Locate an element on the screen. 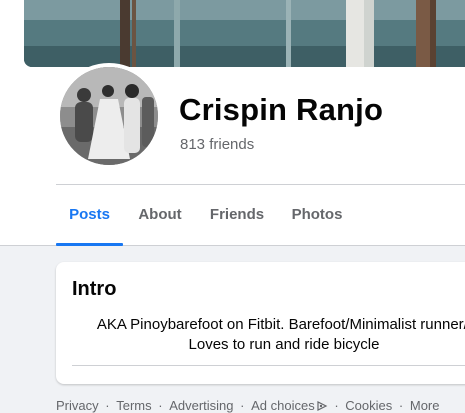 This screenshot has height=413, width=465. tab-friends: Friends is located at coordinates (237, 215).